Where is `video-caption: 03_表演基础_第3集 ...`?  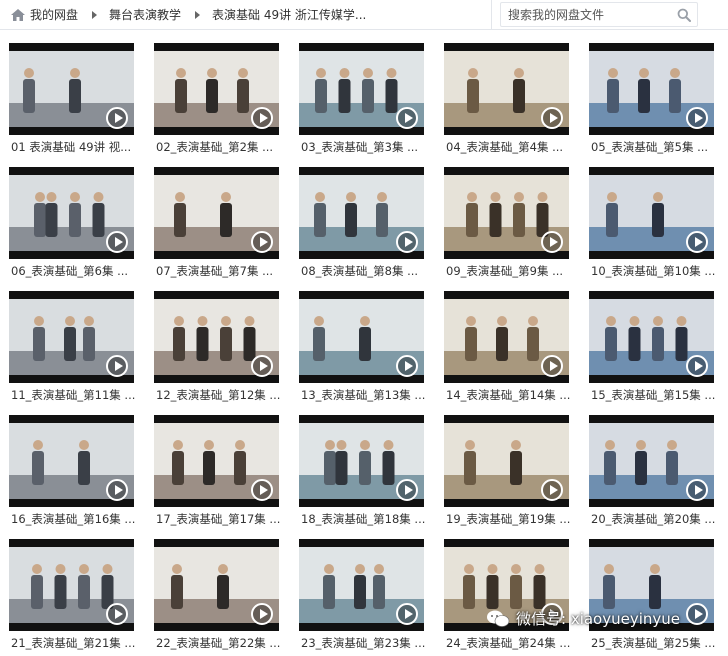 video-caption: 03_表演基础_第3集 ... is located at coordinates (363, 147).